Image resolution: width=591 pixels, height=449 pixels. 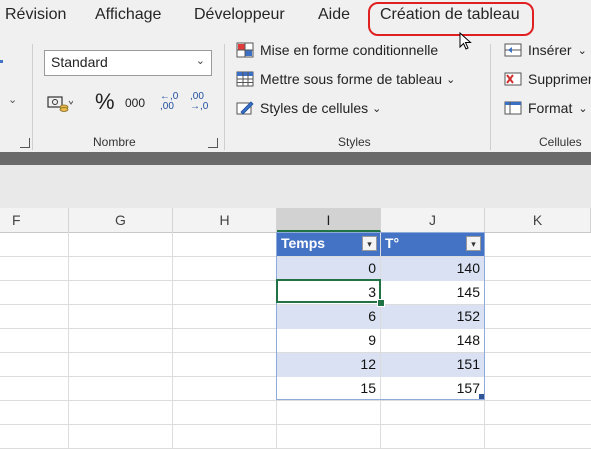 I want to click on number-format-value: Standard, so click(x=79, y=62).